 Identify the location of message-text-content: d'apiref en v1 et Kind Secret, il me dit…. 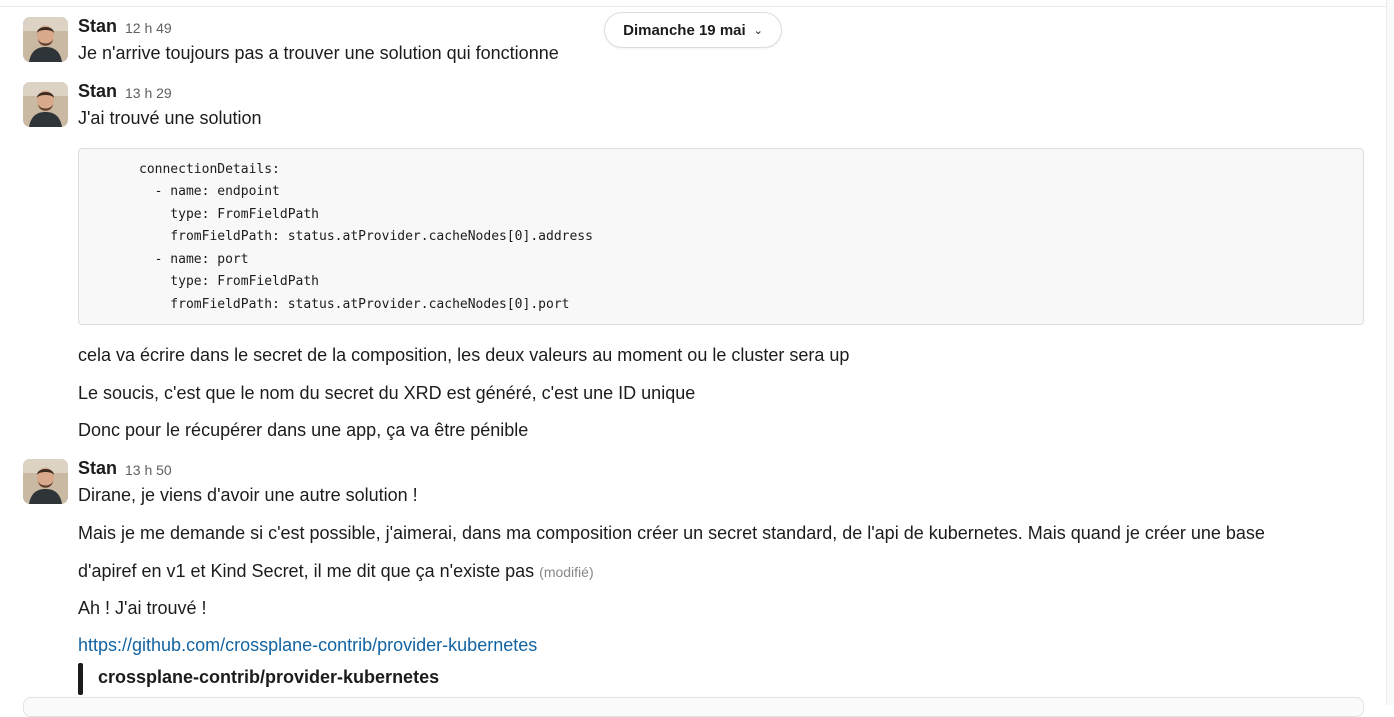
(306, 571).